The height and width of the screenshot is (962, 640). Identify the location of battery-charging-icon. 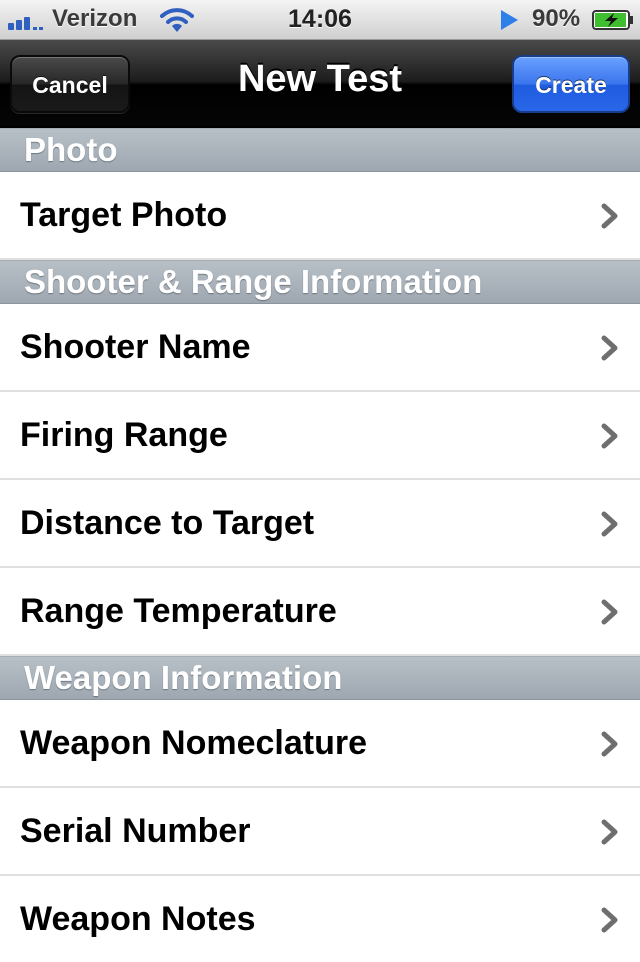
(612, 20).